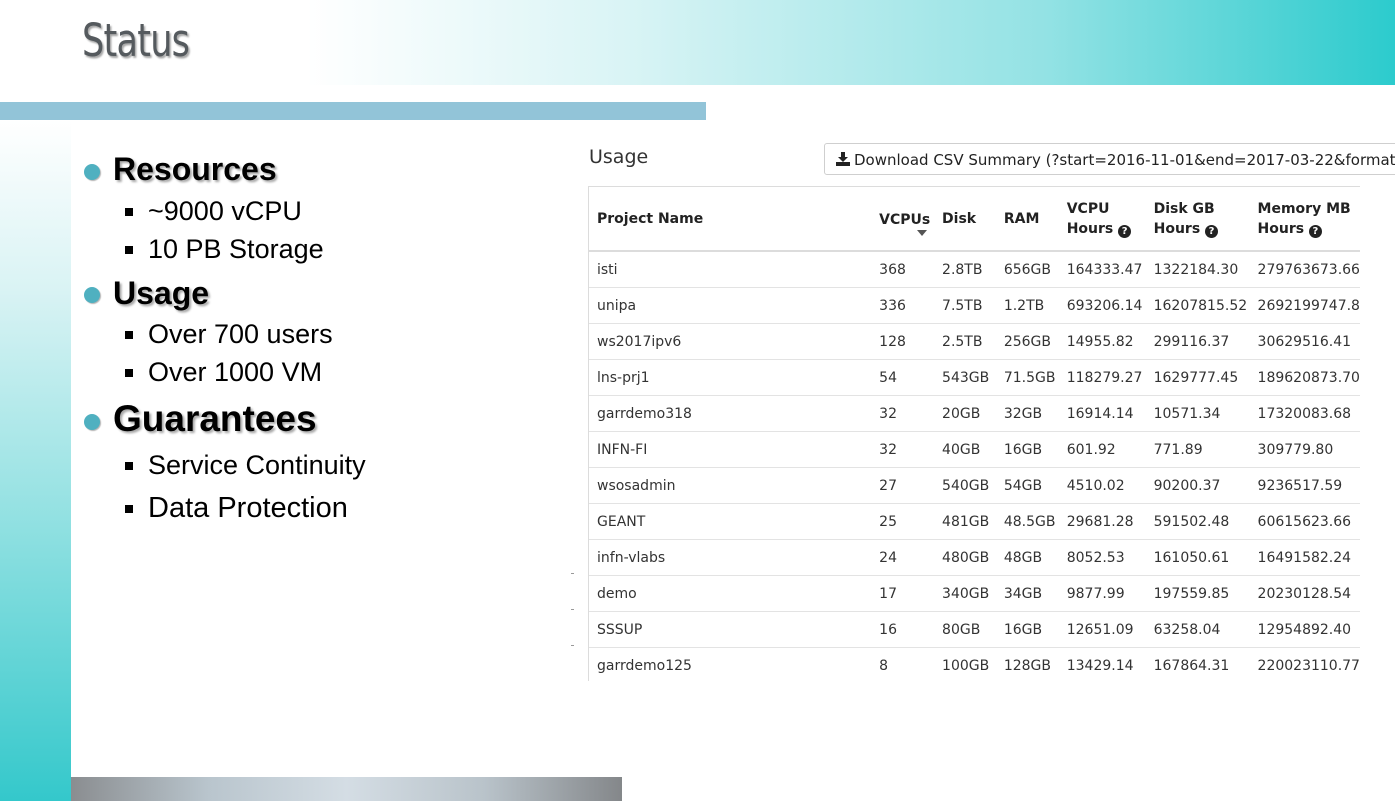  What do you see at coordinates (730, 413) in the screenshot?
I see `cell-project-name: garrdemo318` at bounding box center [730, 413].